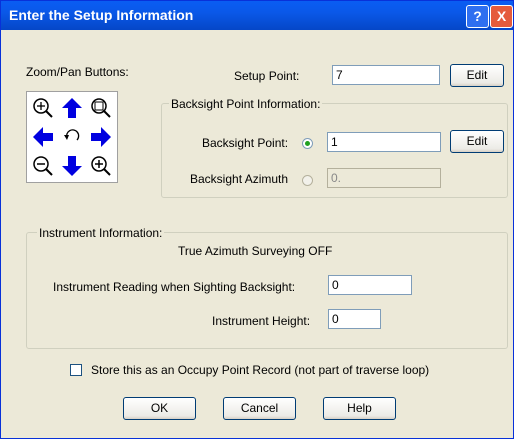  Describe the element at coordinates (354, 319) in the screenshot. I see `instrument-height-input: 0` at that location.